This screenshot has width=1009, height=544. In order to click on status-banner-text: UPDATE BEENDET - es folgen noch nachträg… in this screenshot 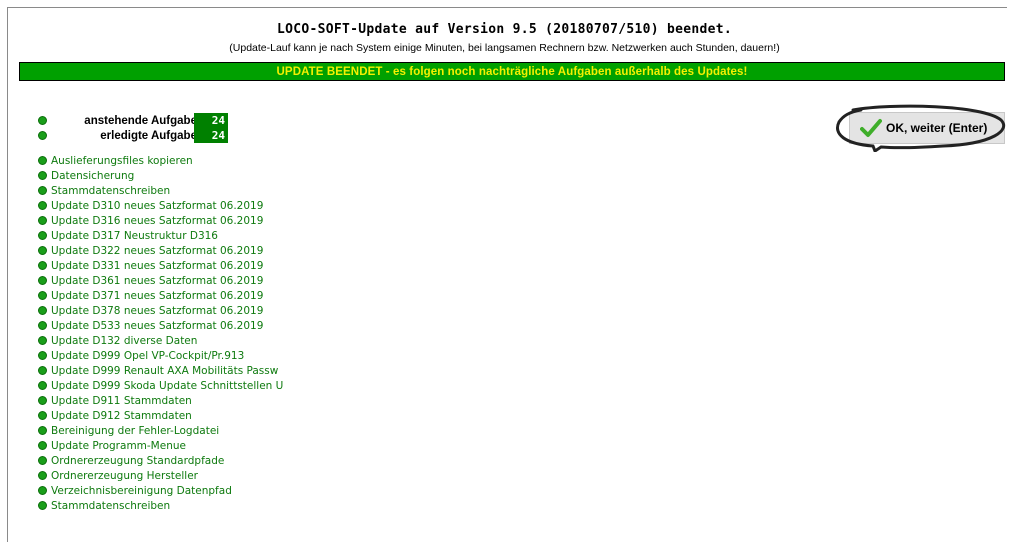, I will do `click(512, 71)`.